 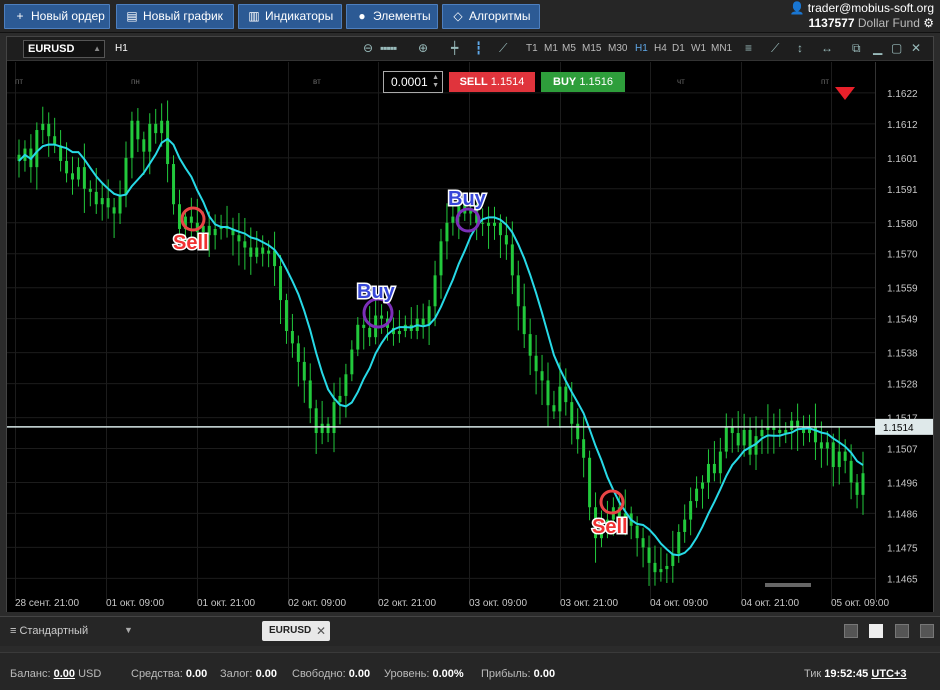 I want to click on symbol-select-value: EURUSD, so click(x=51, y=49).